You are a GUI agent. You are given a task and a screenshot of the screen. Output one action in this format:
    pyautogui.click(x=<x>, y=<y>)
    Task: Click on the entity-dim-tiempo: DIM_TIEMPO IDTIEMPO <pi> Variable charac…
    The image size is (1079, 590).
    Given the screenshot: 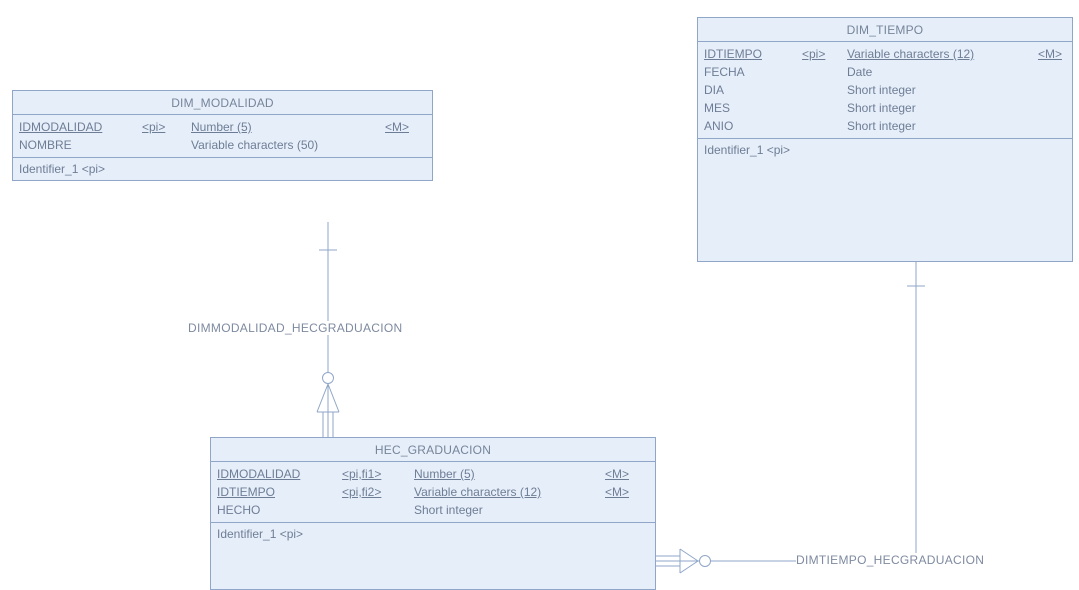 What is the action you would take?
    pyautogui.click(x=885, y=139)
    